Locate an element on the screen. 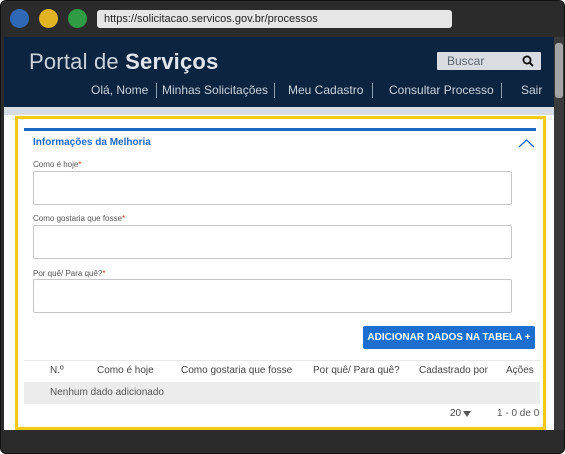  window-maximize-button is located at coordinates (77, 18).